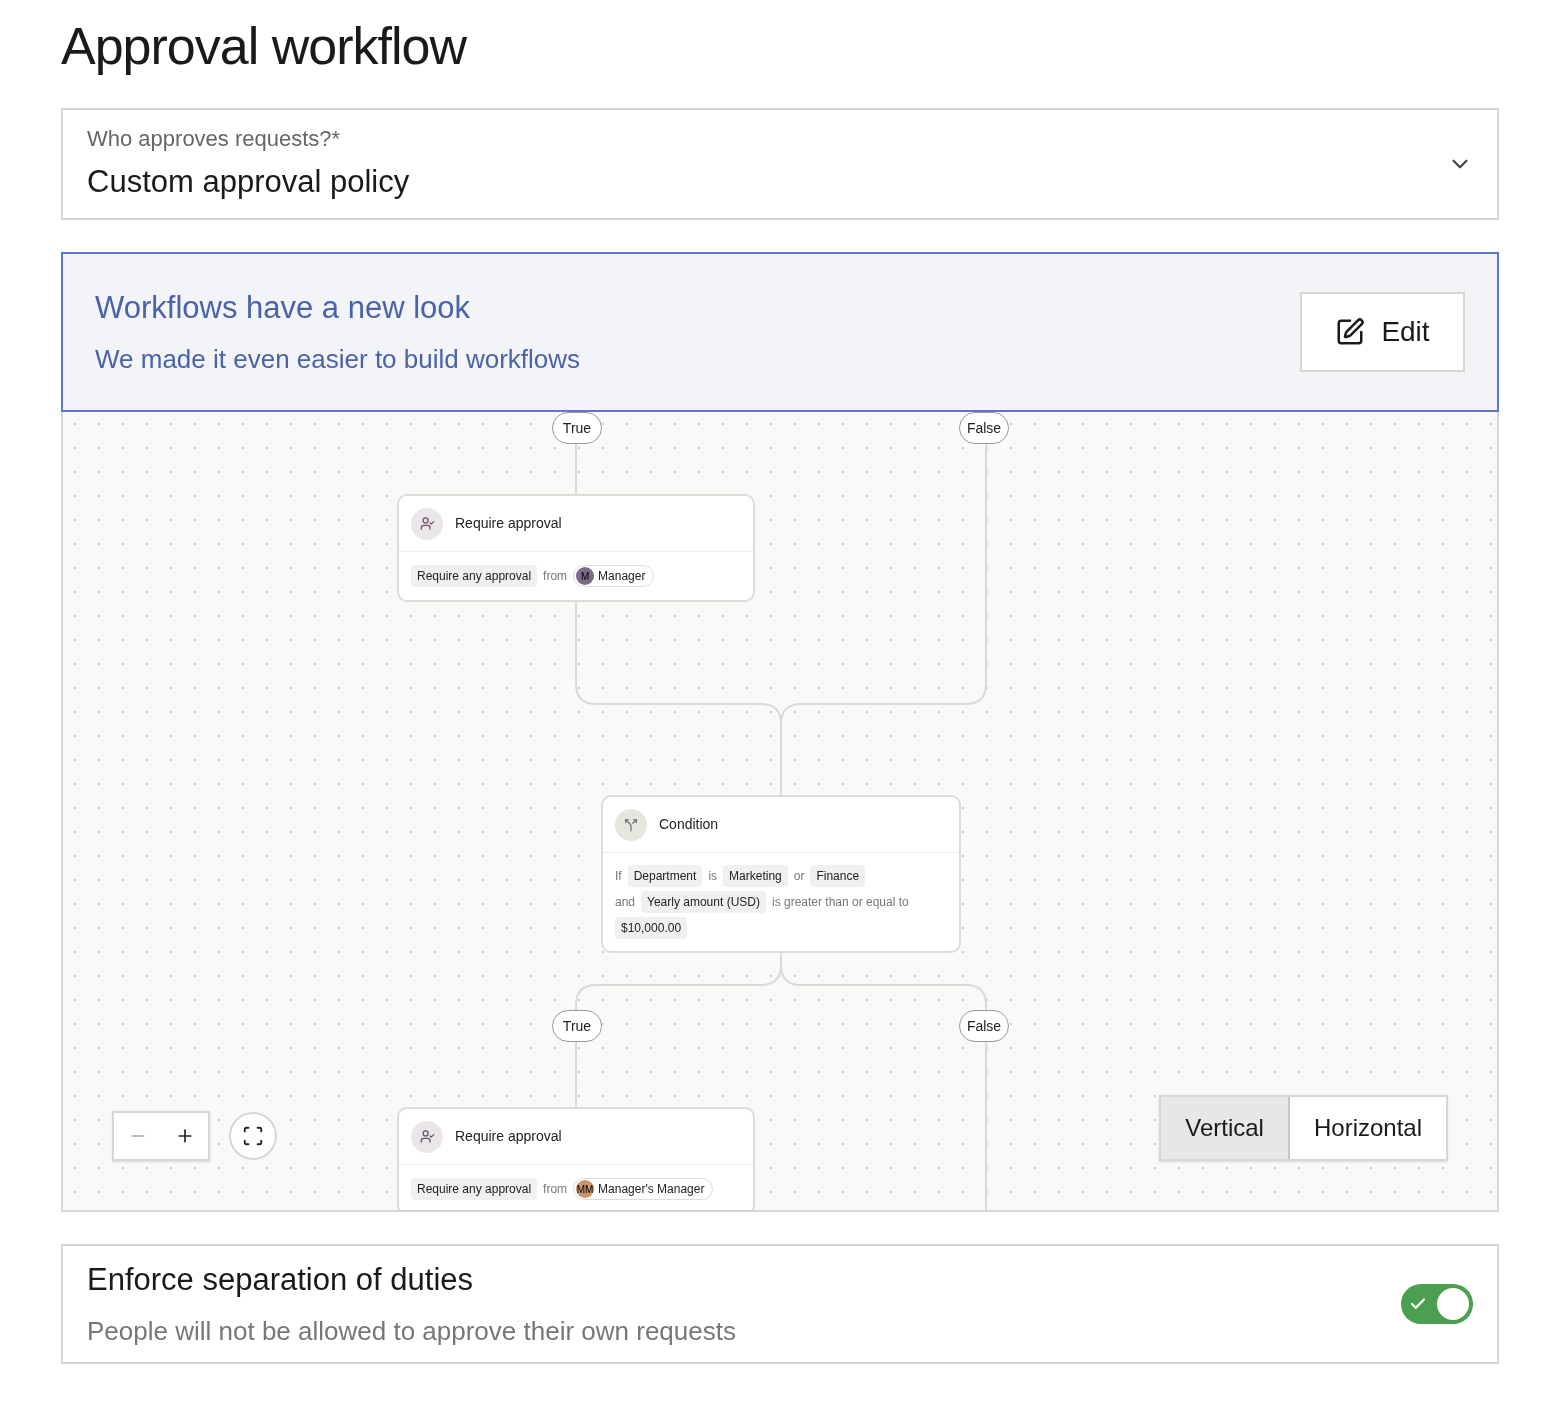 The height and width of the screenshot is (1412, 1554). Describe the element at coordinates (689, 824) in the screenshot. I see `node-title: Condition` at that location.